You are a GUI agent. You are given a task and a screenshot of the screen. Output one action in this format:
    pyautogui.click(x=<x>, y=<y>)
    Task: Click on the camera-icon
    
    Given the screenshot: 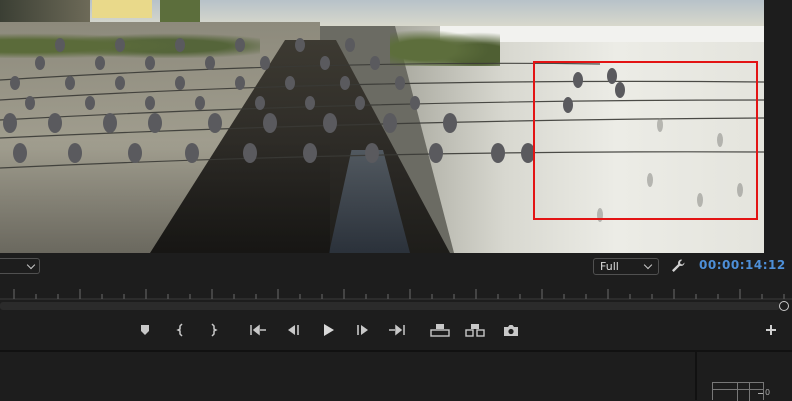 What is the action you would take?
    pyautogui.click(x=511, y=330)
    